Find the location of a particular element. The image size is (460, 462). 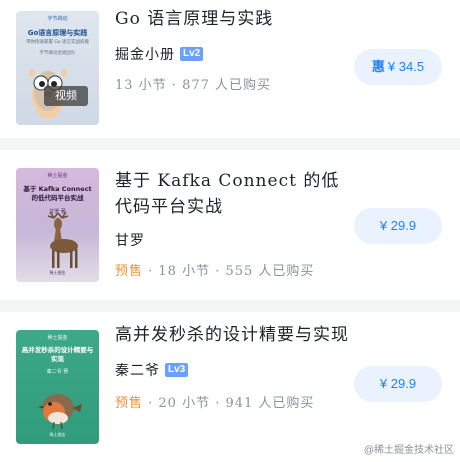

cover-subtitle: 带你快速掌握 Go 语言实战技能 is located at coordinates (57, 42).